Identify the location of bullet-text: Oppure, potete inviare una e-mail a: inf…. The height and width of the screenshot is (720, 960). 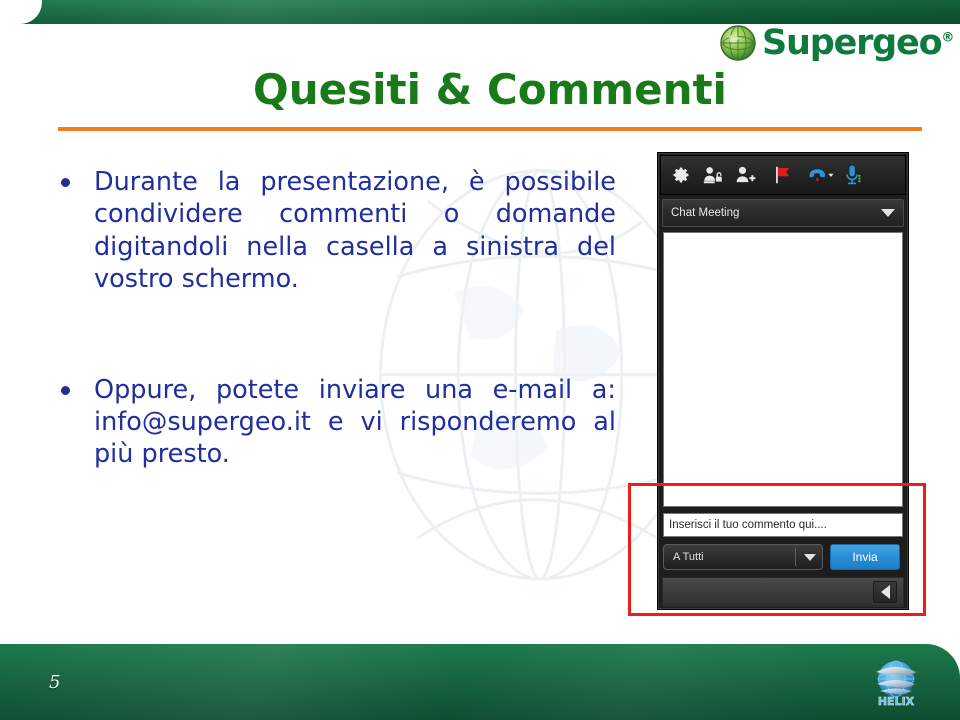
(355, 422).